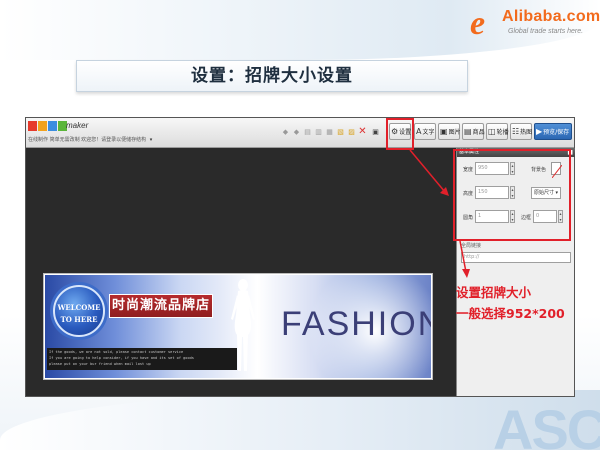 This screenshot has width=600, height=450. What do you see at coordinates (77, 125) in the screenshot?
I see `brand-word: maker` at bounding box center [77, 125].